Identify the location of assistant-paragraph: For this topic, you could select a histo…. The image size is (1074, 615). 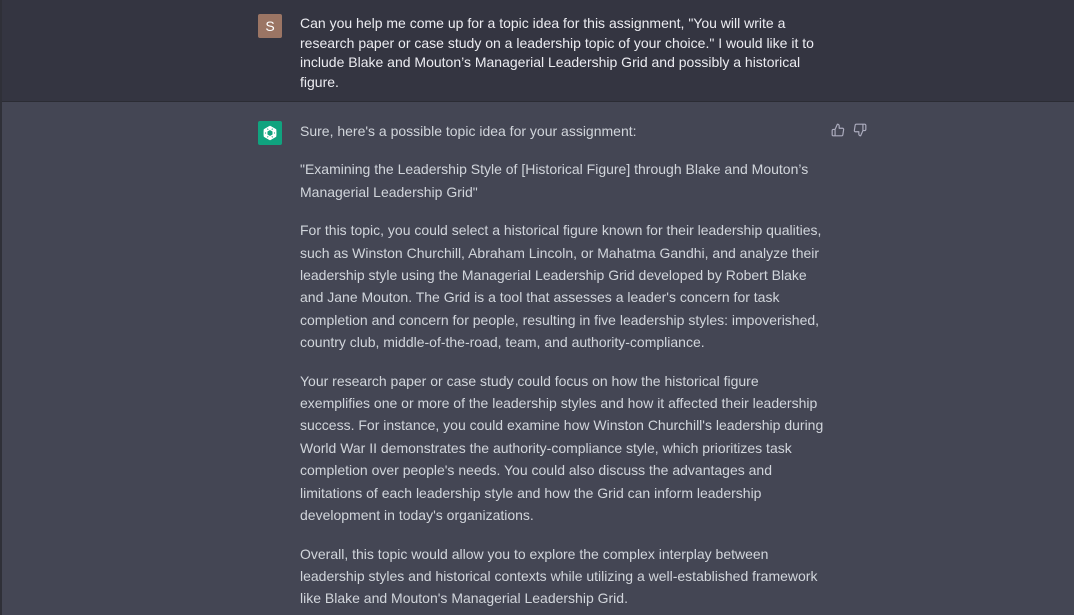
(561, 286).